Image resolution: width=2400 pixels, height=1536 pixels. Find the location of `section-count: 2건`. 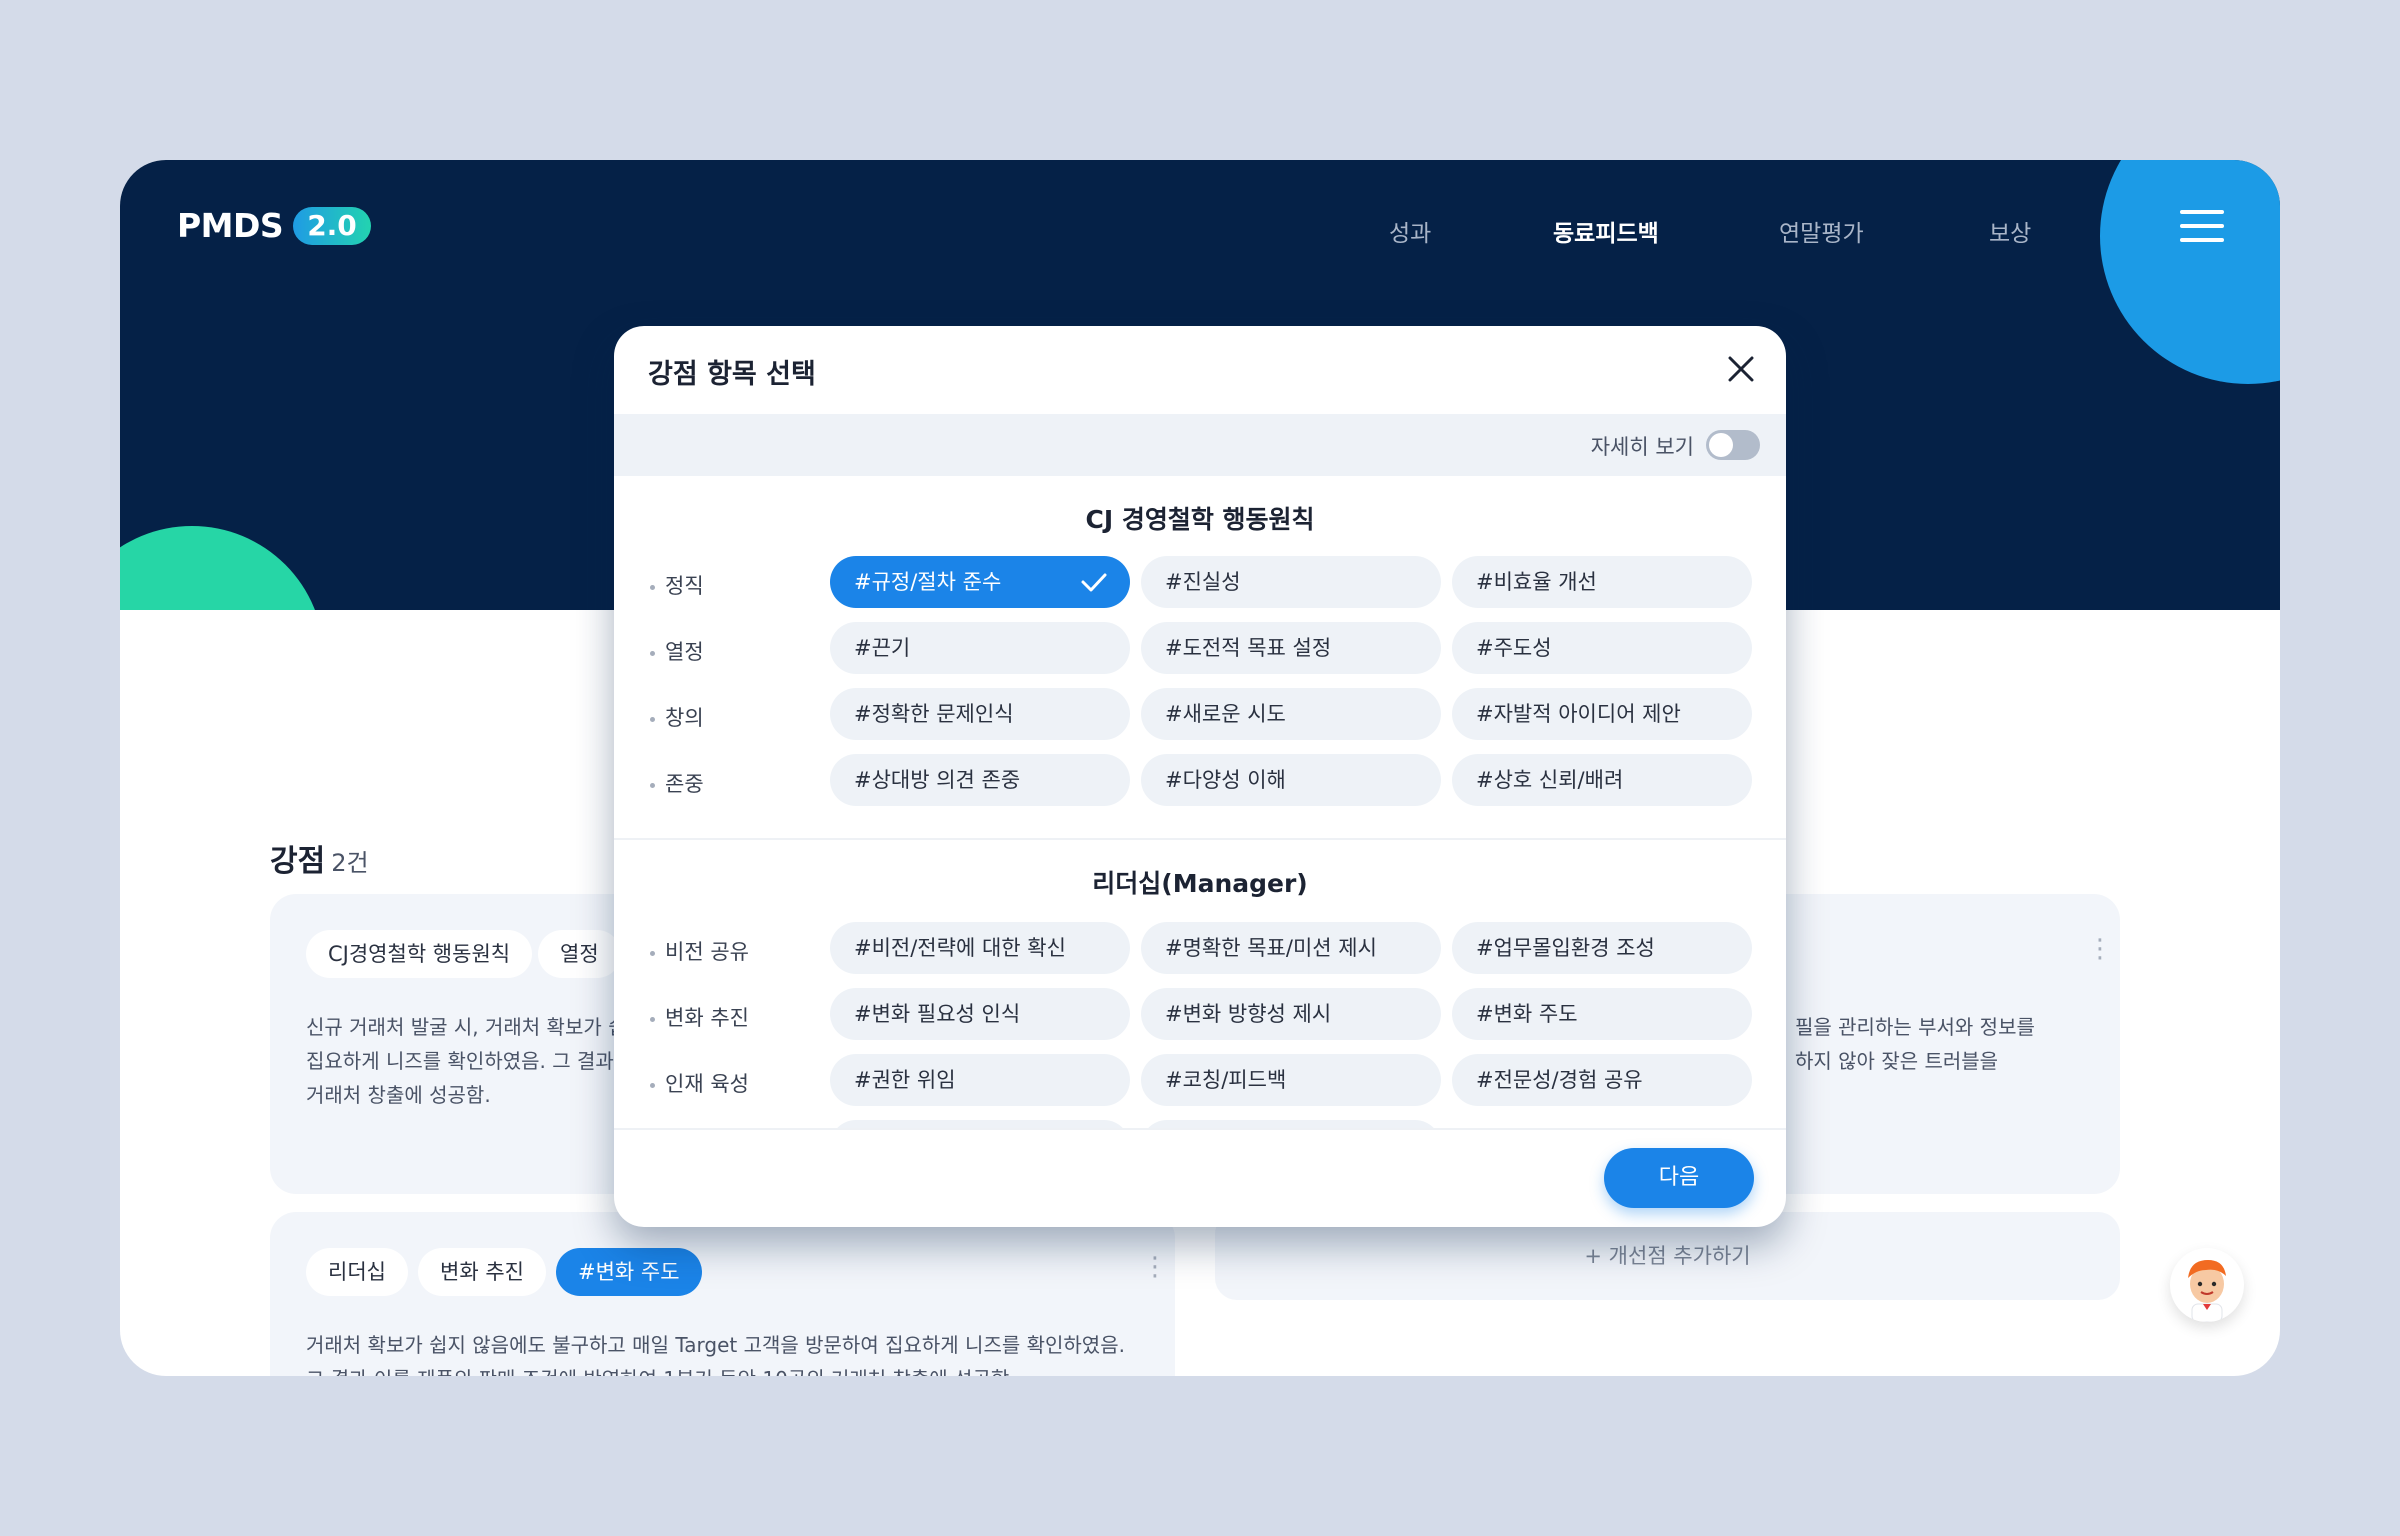

section-count: 2건 is located at coordinates (350, 863).